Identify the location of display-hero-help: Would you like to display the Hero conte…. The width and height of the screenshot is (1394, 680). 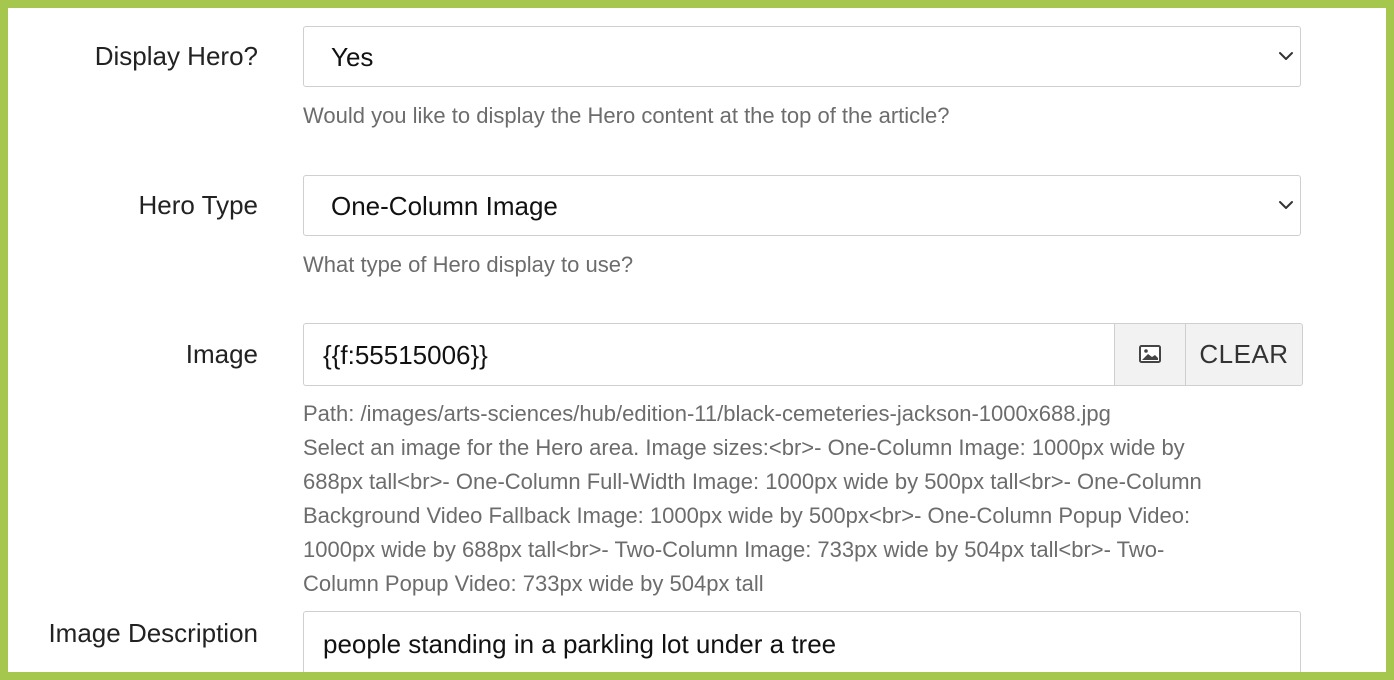
(626, 115).